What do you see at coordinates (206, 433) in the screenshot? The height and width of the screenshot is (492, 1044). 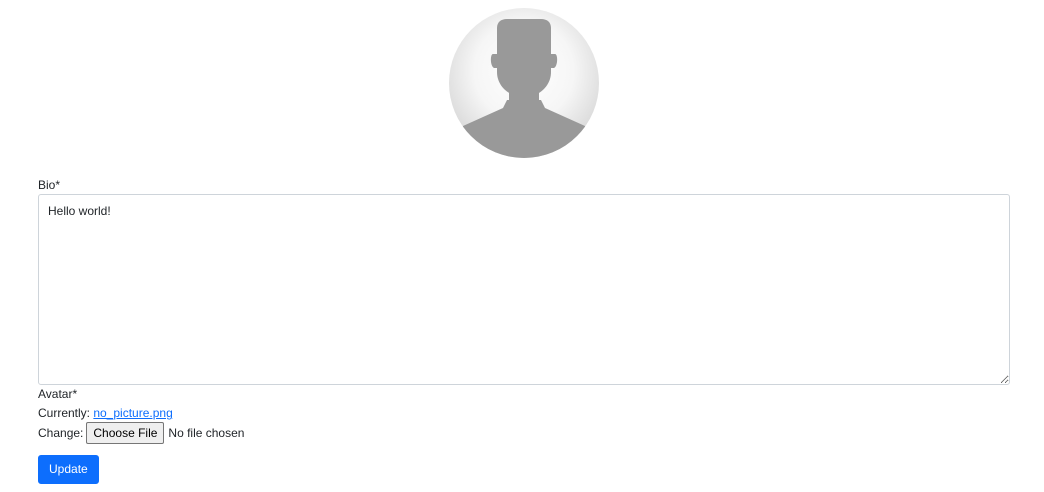 I see `no-file-status: No file chosen` at bounding box center [206, 433].